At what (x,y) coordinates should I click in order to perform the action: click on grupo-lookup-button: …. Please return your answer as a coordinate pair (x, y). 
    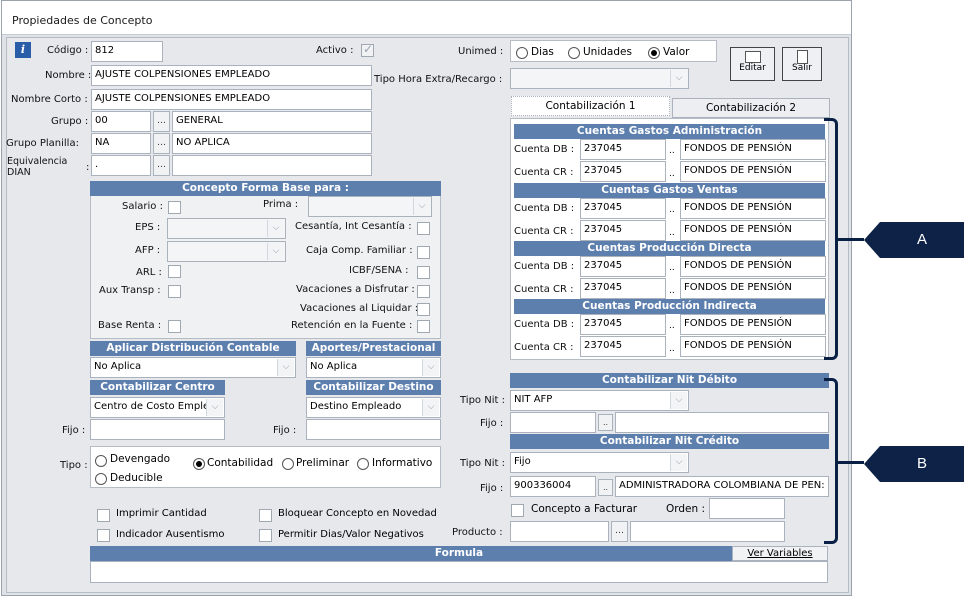
    Looking at the image, I should click on (161, 121).